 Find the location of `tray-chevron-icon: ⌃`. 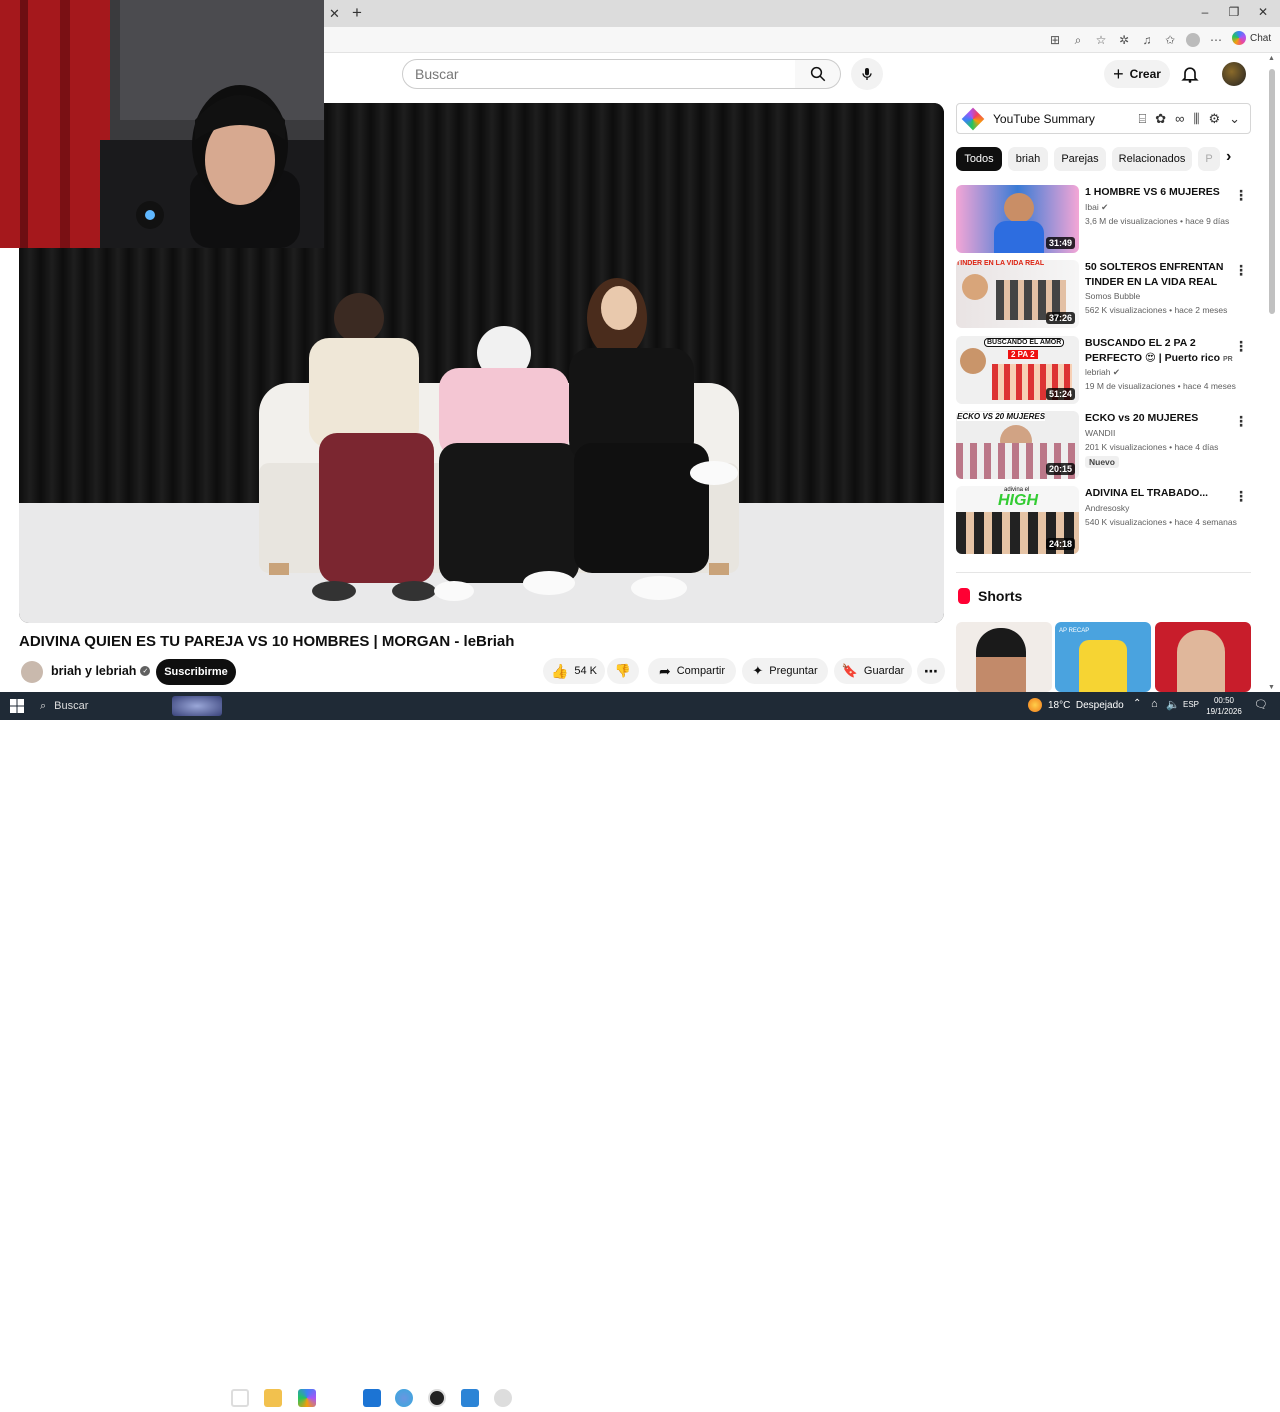

tray-chevron-icon: ⌃ is located at coordinates (1137, 703).